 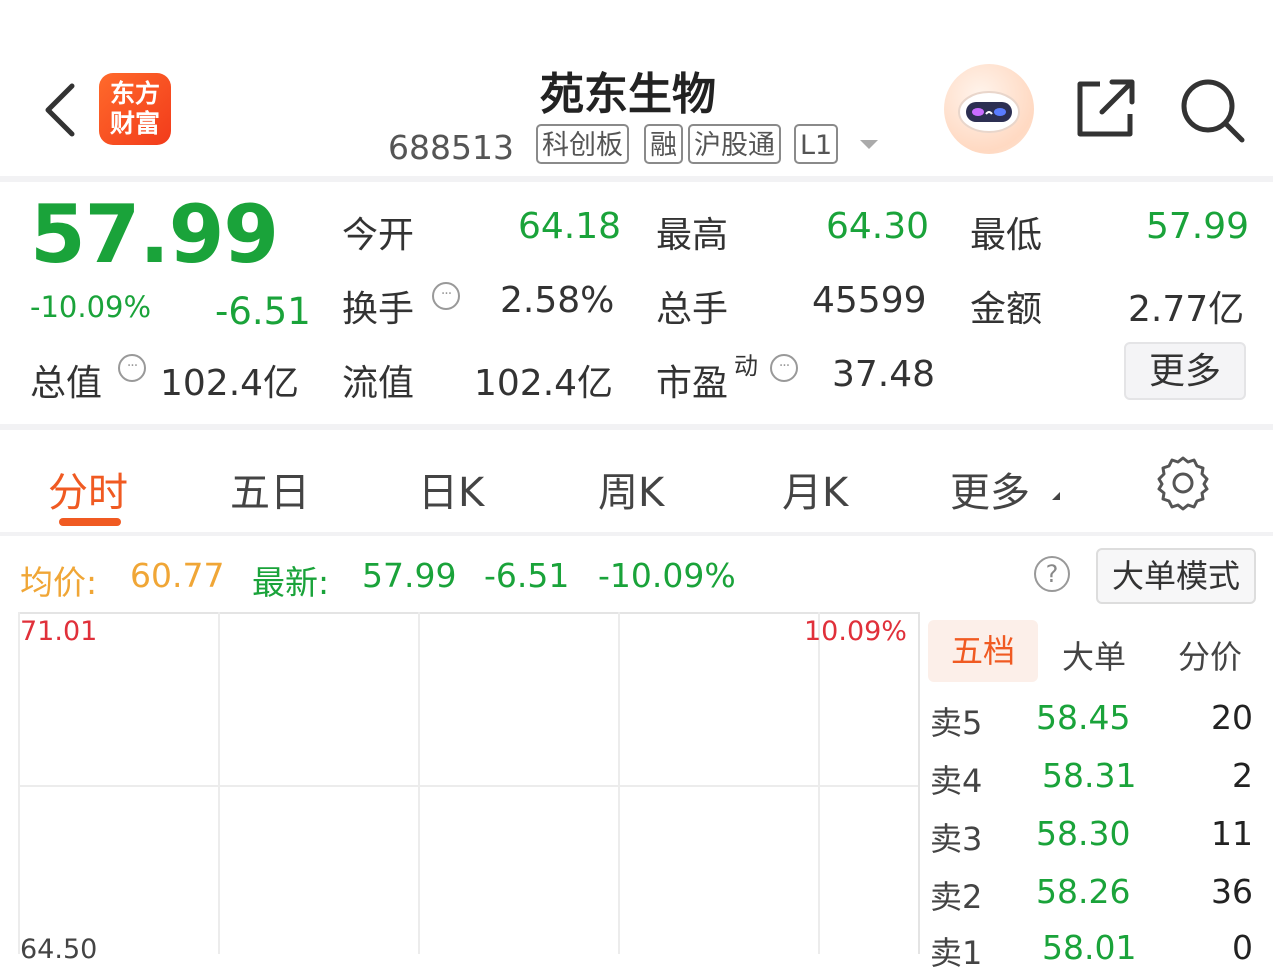 What do you see at coordinates (746, 366) in the screenshot?
I see `pe-superscript: 动` at bounding box center [746, 366].